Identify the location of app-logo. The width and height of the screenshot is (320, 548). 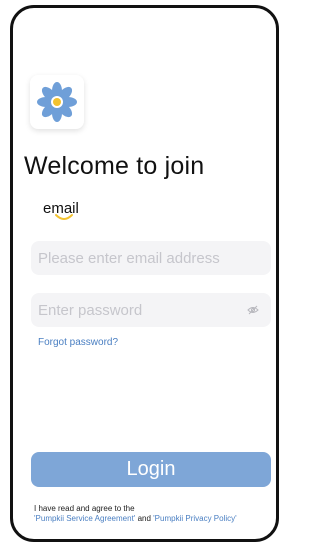
(57, 102).